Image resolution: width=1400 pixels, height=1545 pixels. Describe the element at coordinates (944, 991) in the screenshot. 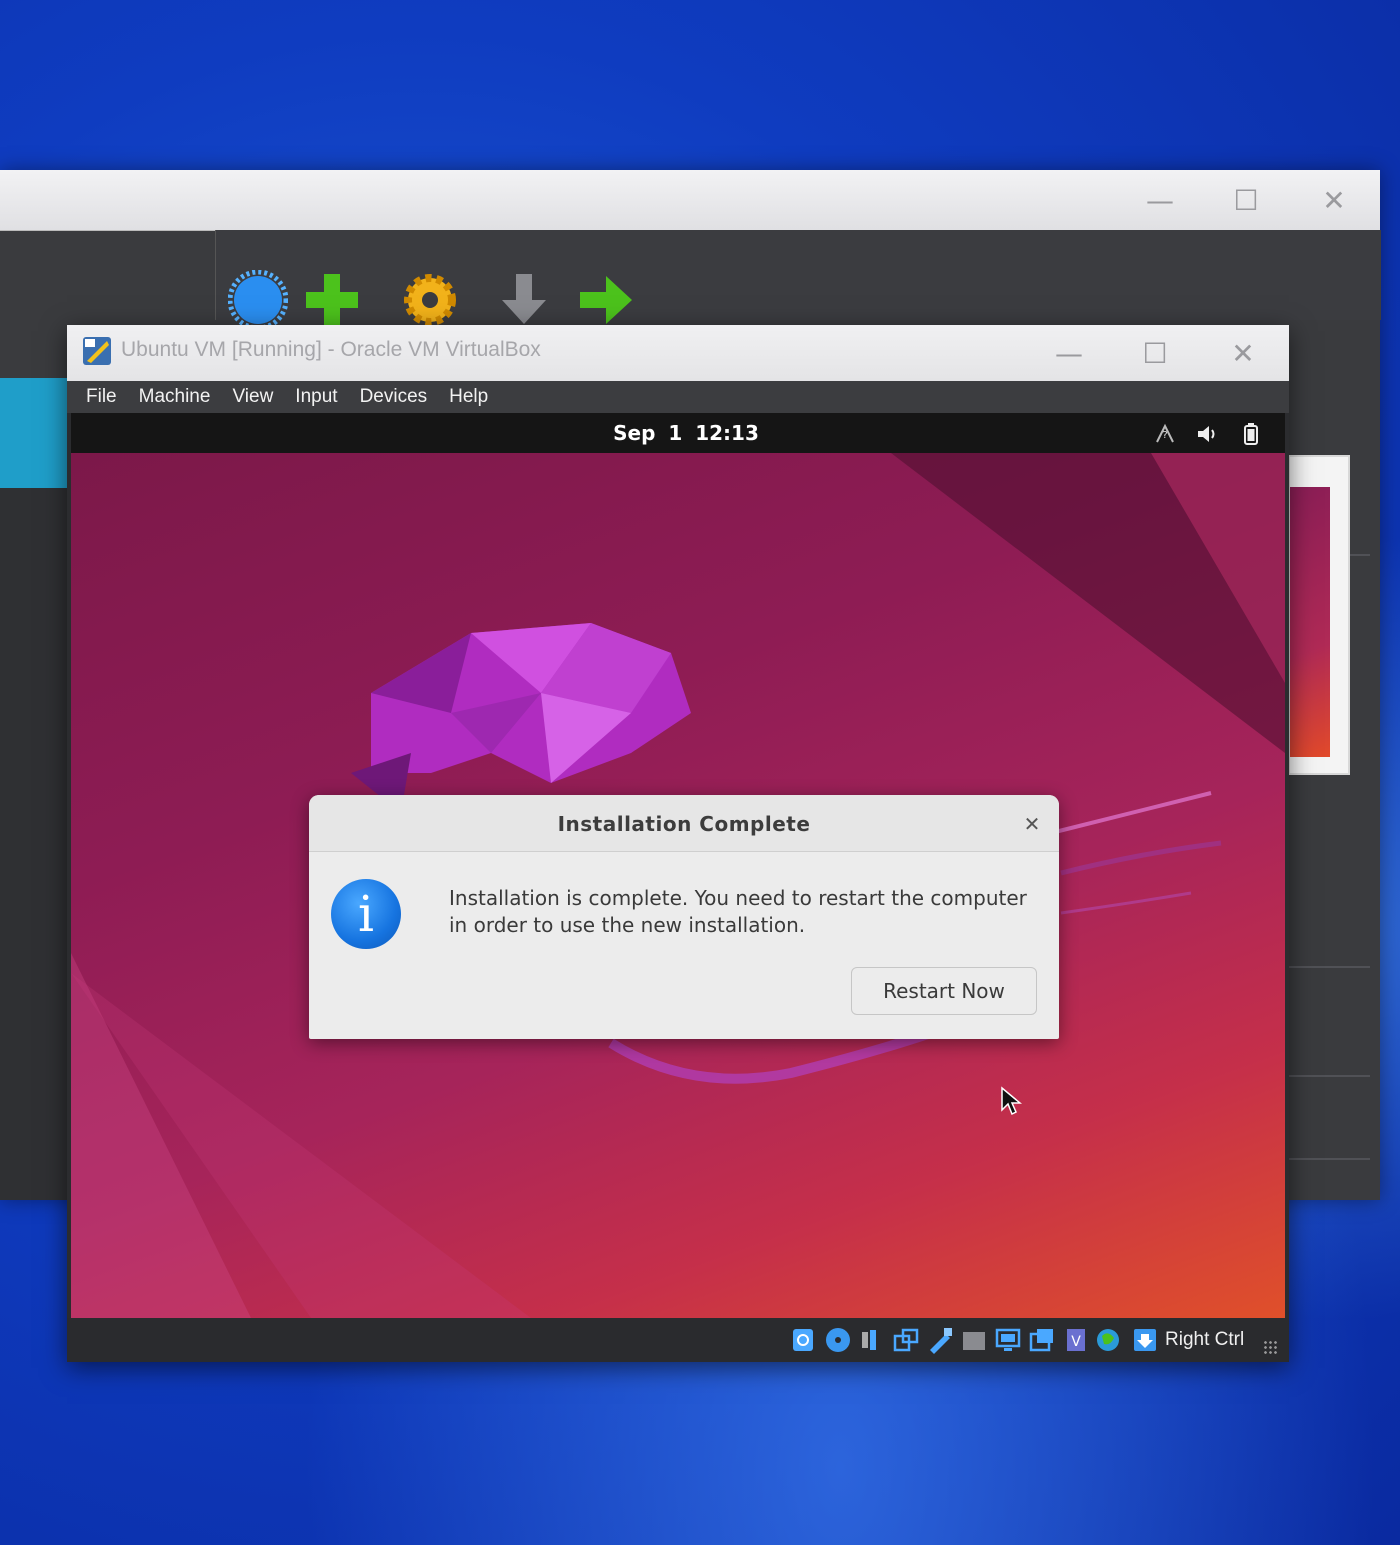

I see `restart-now-button: Restart Now` at that location.